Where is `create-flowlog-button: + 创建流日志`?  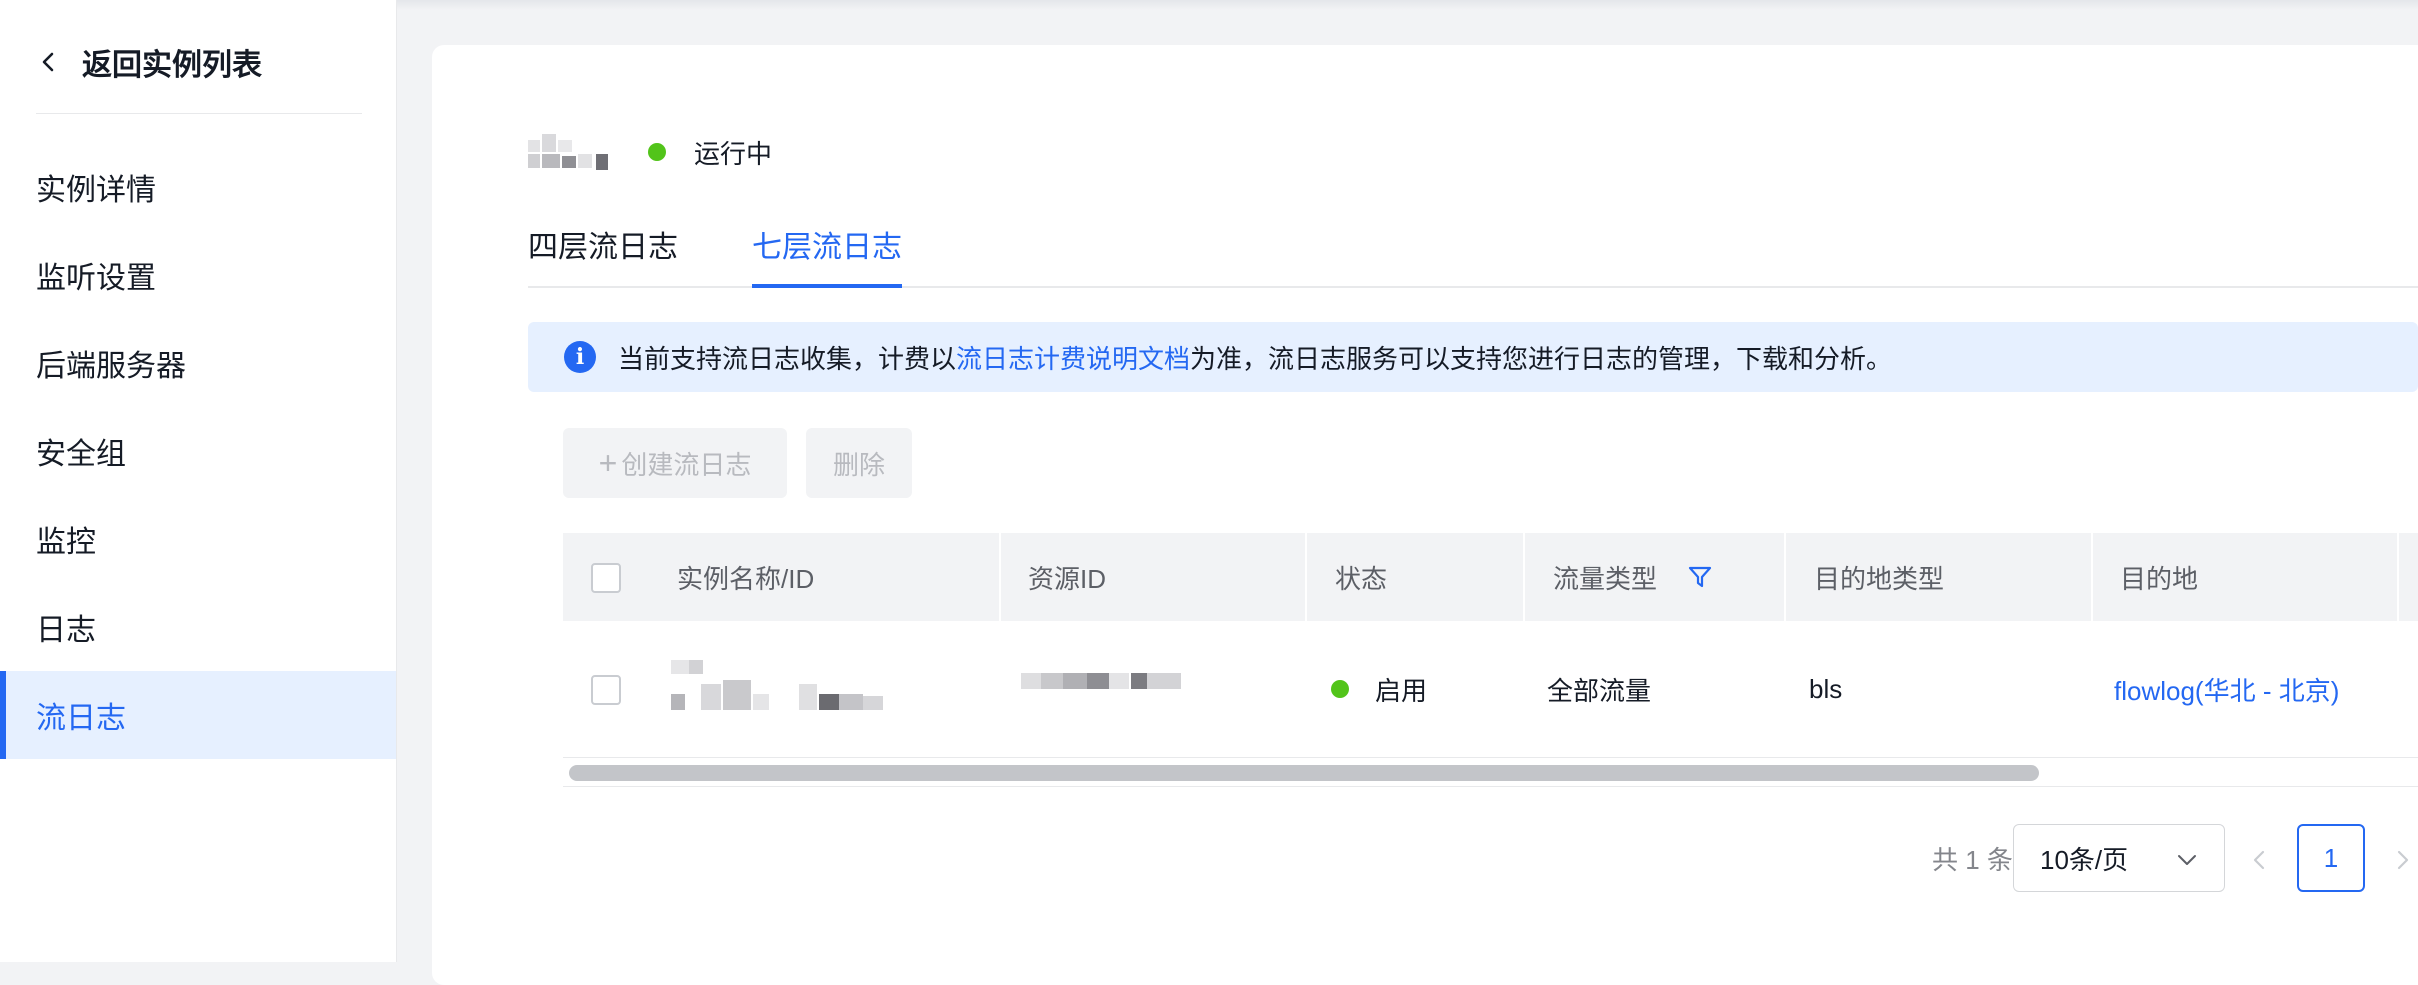
create-flowlog-button: + 创建流日志 is located at coordinates (675, 463).